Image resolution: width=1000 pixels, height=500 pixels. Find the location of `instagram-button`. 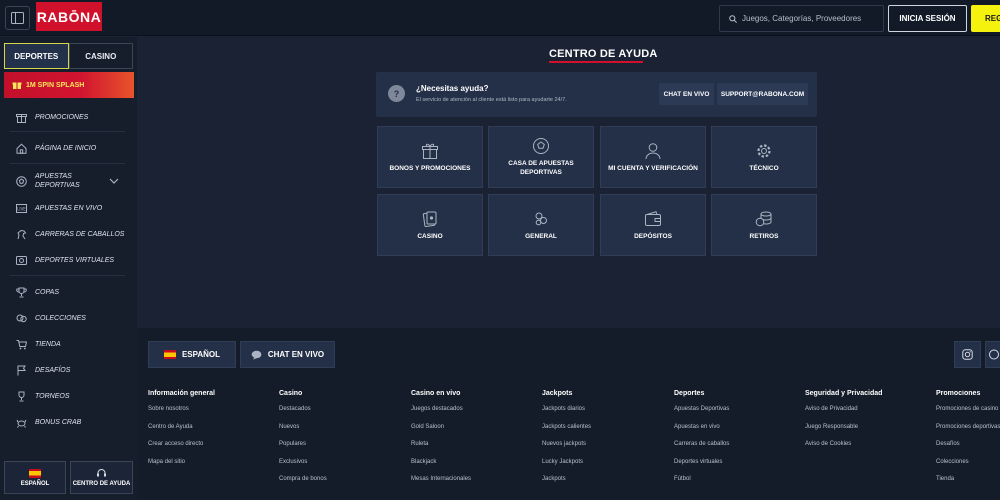

instagram-button is located at coordinates (967, 354).